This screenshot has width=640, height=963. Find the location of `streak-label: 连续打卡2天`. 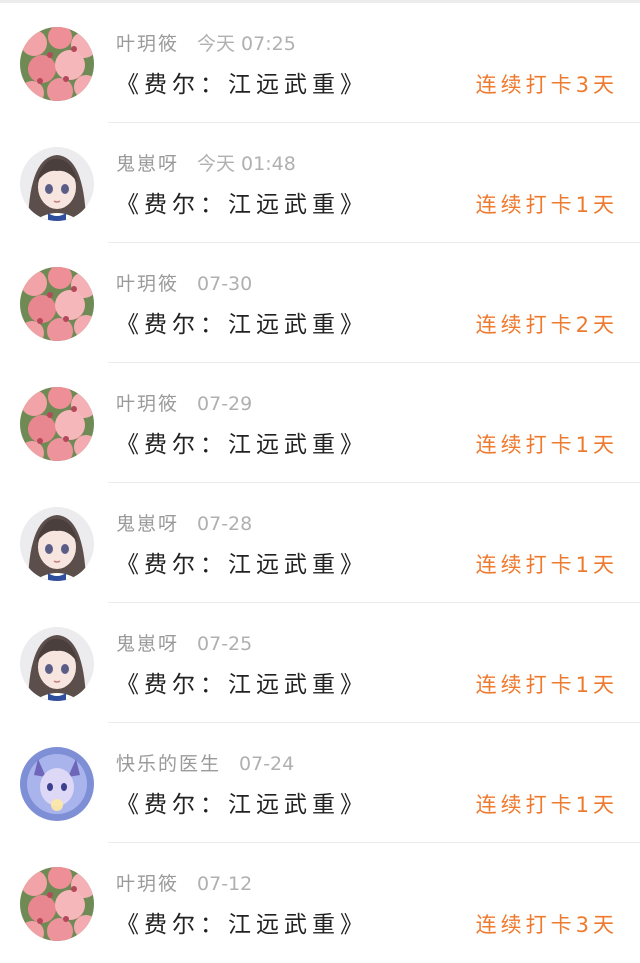

streak-label: 连续打卡2天 is located at coordinates (546, 325).